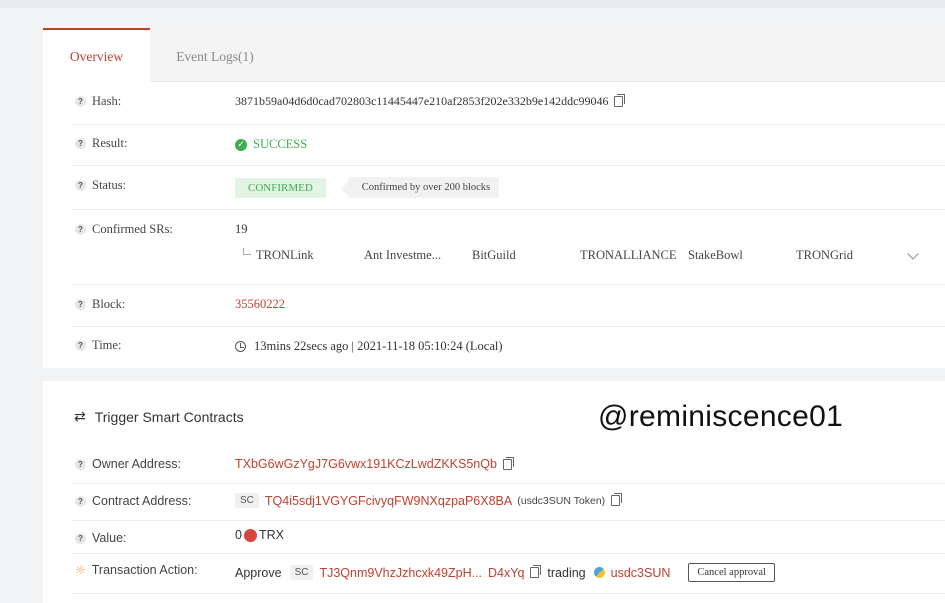 The width and height of the screenshot is (945, 603). What do you see at coordinates (472, 4) in the screenshot?
I see `top-bar` at bounding box center [472, 4].